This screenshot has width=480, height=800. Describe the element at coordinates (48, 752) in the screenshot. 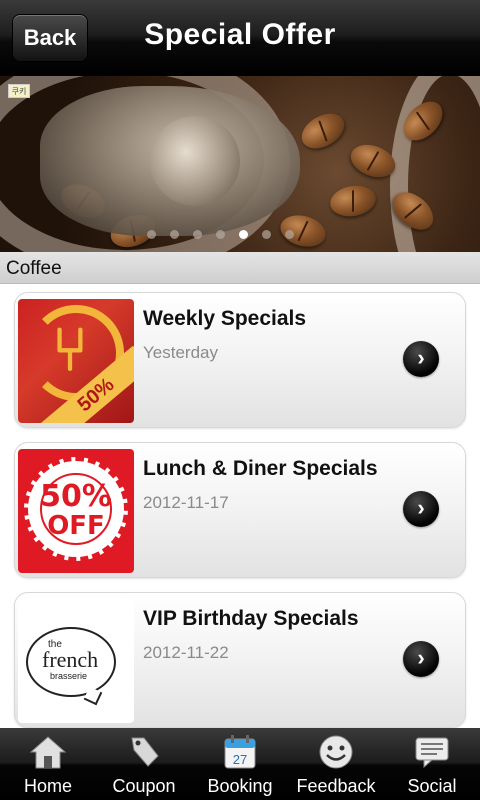

I see `home-icon` at that location.